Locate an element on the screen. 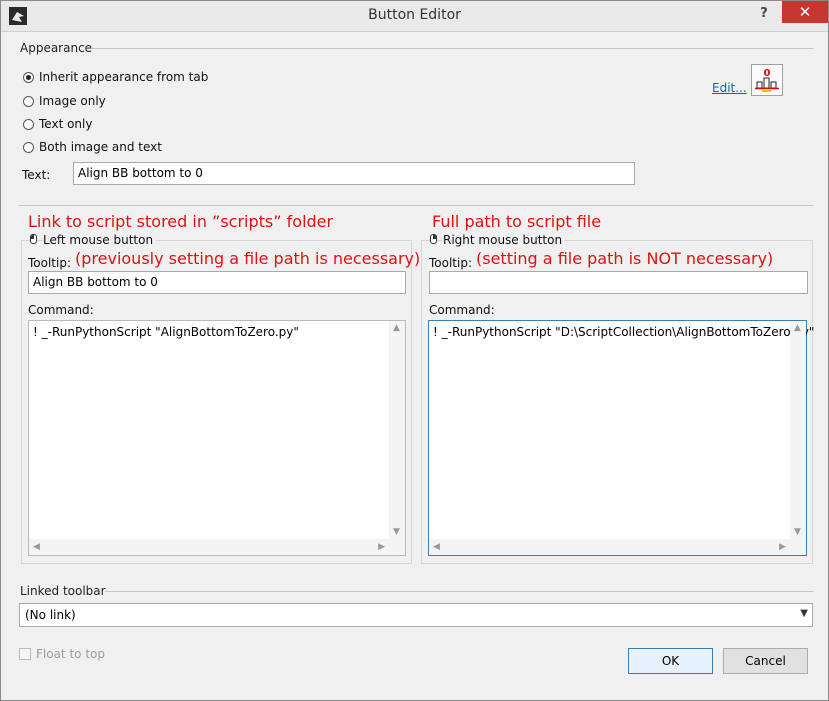  right-vertical-scrollbar: ▲ ▼ is located at coordinates (798, 430).